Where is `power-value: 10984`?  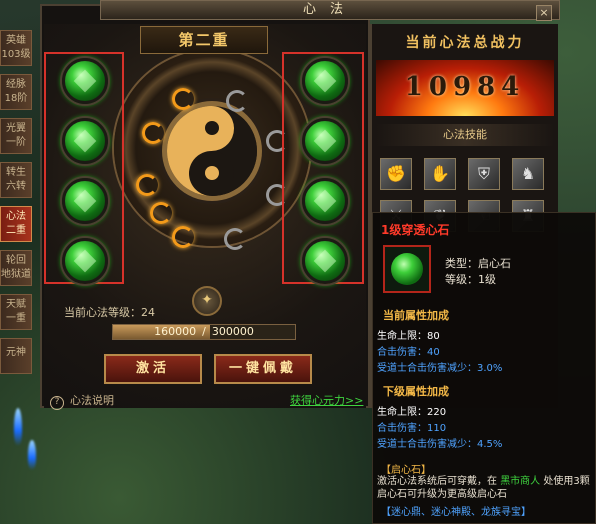 power-value: 10984 is located at coordinates (465, 87).